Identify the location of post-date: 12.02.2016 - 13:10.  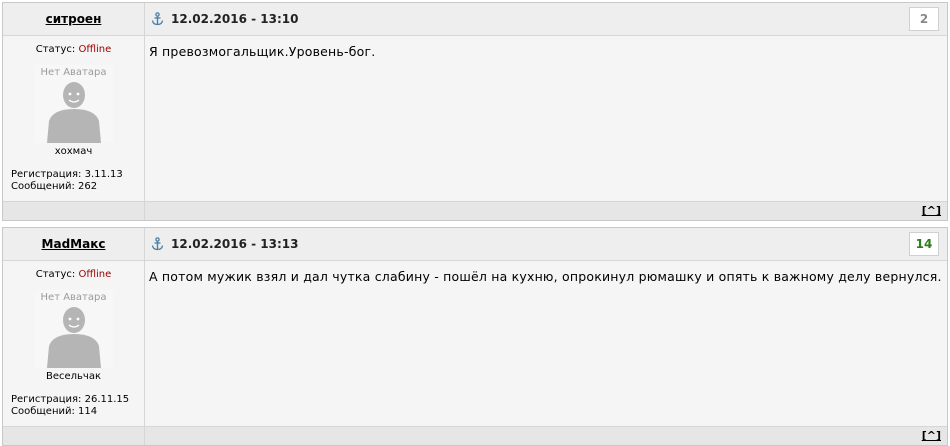
(235, 19).